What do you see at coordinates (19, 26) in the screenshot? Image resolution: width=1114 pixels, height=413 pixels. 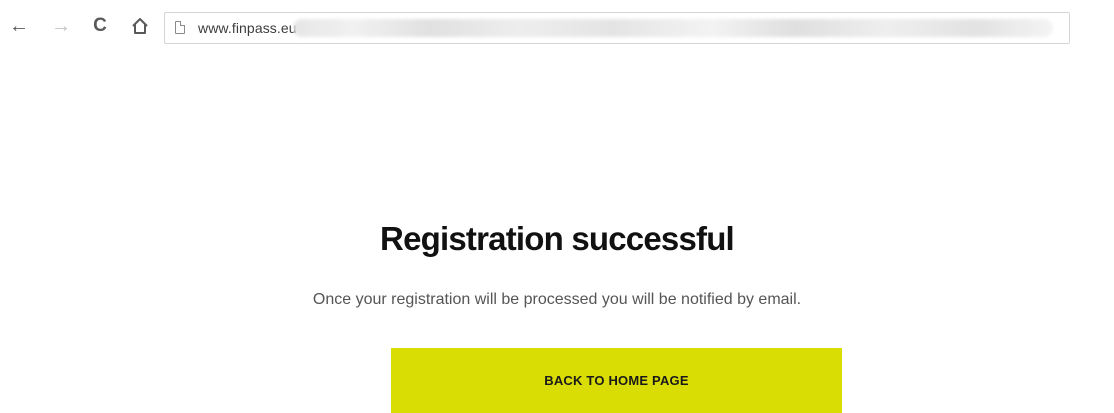 I see `back-arrow-icon: ←` at bounding box center [19, 26].